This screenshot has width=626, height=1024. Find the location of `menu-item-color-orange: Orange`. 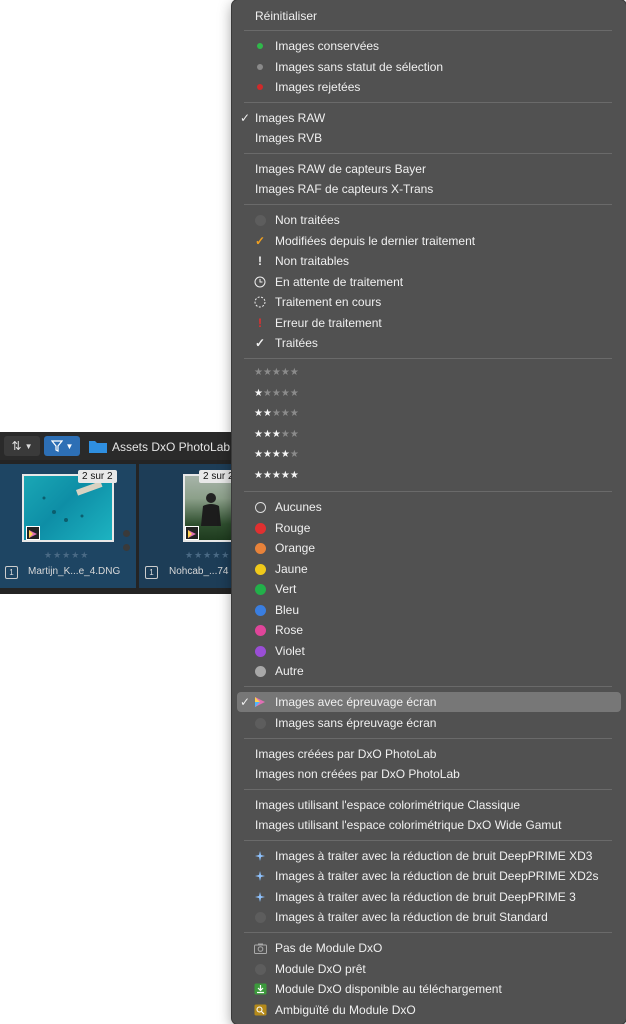

menu-item-color-orange: Orange is located at coordinates (429, 548).